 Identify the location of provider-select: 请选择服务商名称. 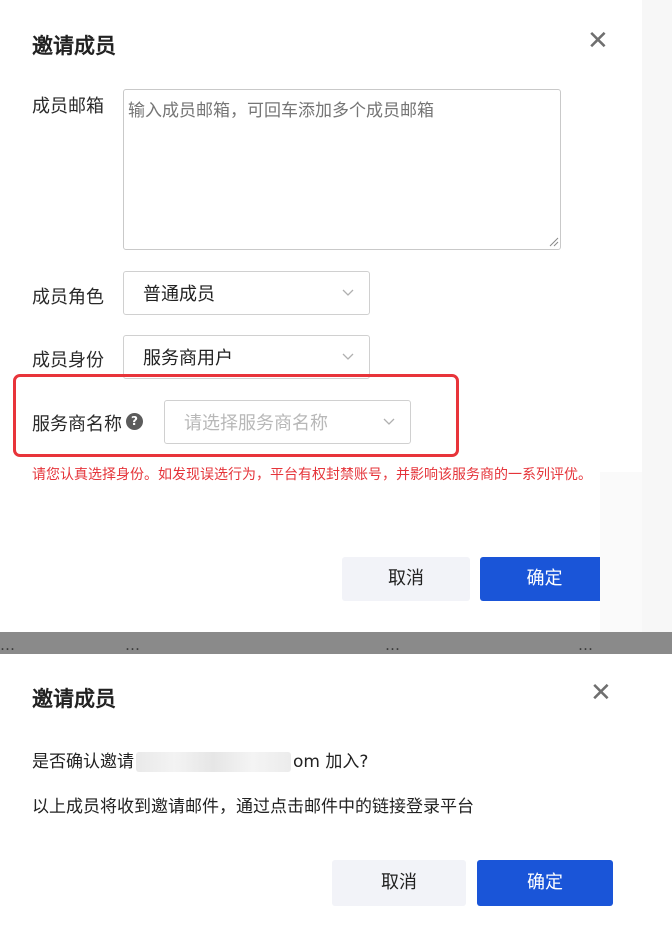
(287, 422).